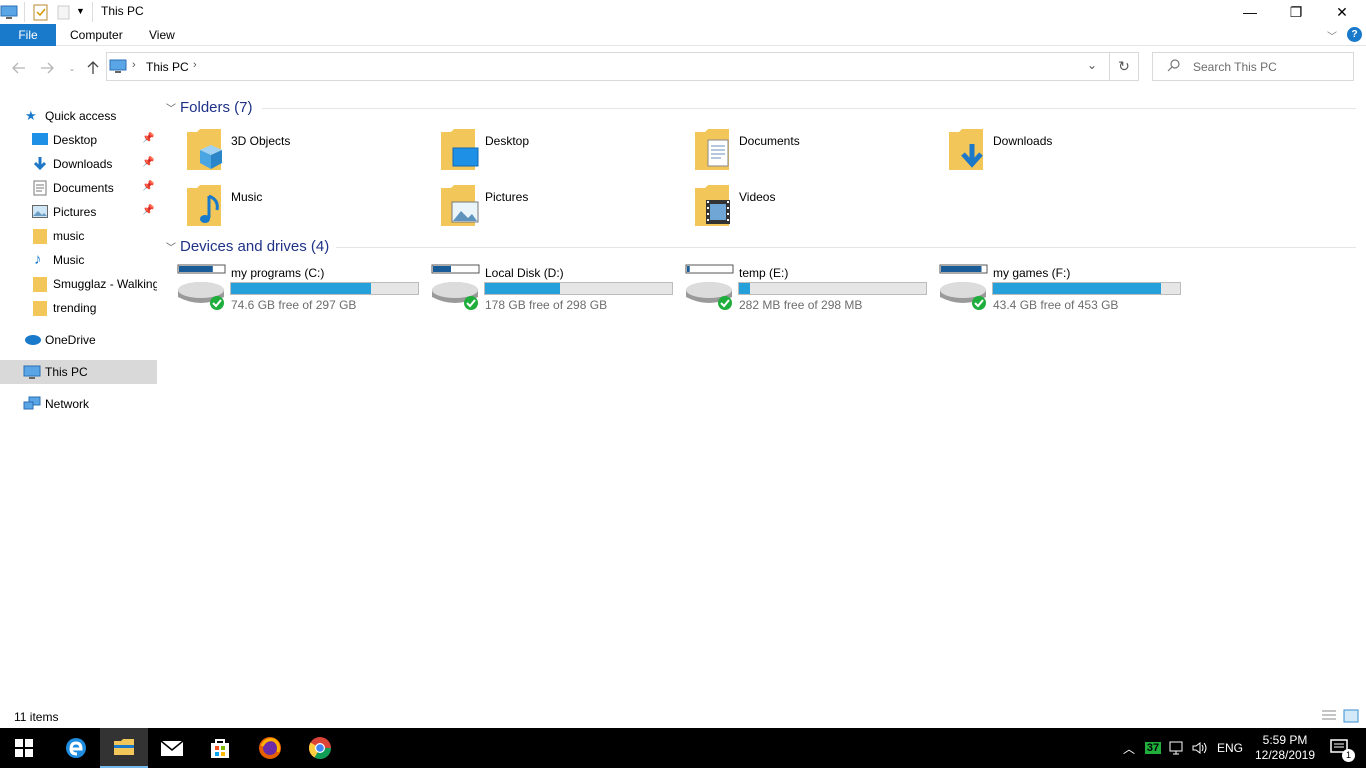 The height and width of the screenshot is (768, 1366). Describe the element at coordinates (1023, 141) in the screenshot. I see `folder-label: Downloads` at that location.